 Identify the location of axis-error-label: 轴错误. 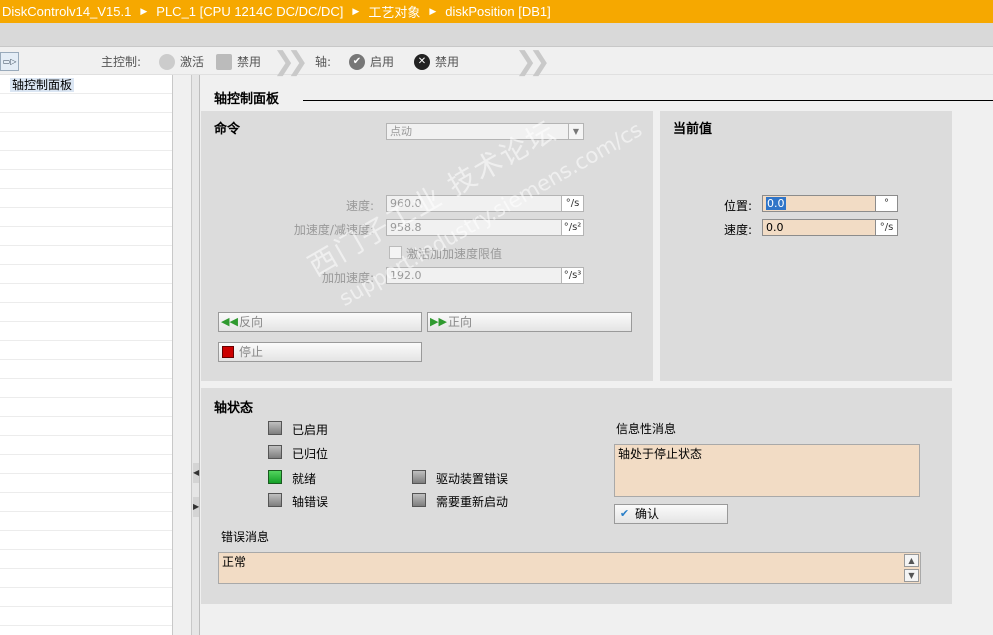
(310, 502).